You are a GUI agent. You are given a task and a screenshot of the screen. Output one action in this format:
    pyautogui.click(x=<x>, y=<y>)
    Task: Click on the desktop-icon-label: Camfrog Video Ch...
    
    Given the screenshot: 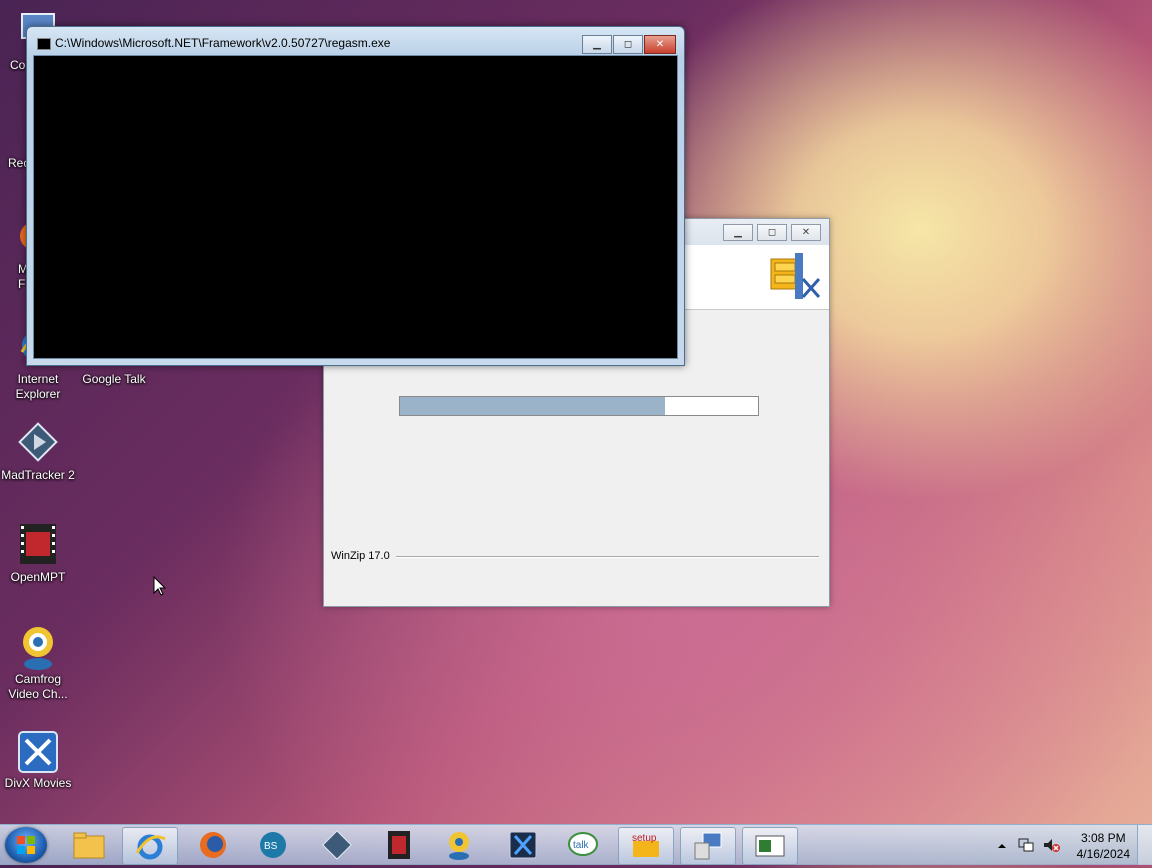 What is the action you would take?
    pyautogui.click(x=38, y=686)
    